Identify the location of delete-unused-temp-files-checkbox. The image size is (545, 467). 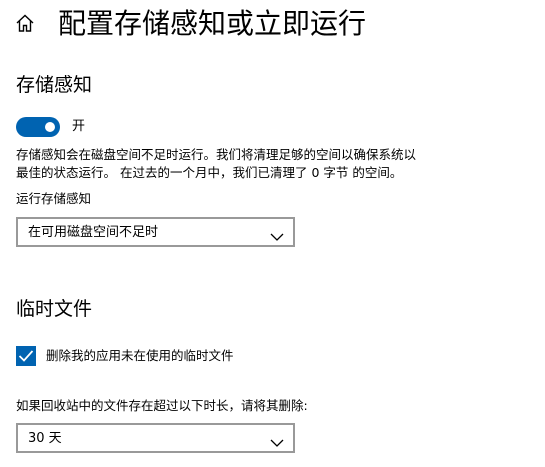
(26, 356).